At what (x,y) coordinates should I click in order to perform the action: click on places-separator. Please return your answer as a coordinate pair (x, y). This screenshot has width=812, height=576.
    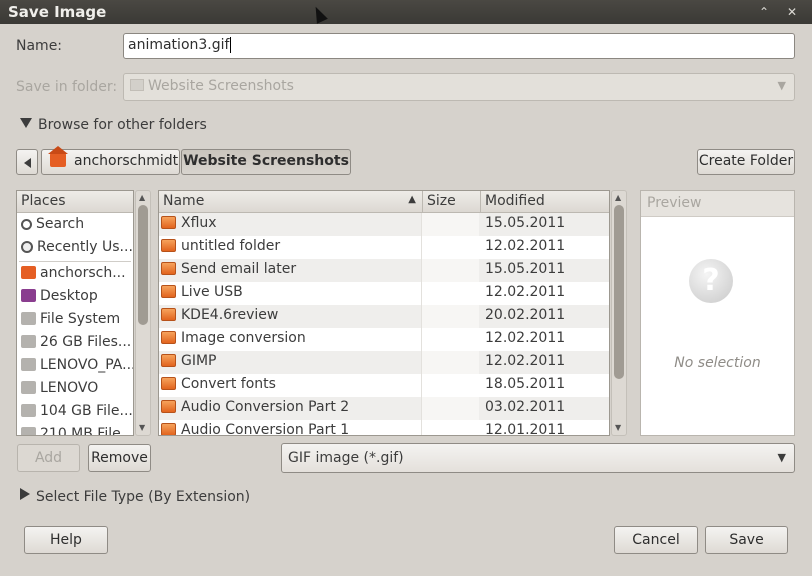
    Looking at the image, I should click on (75, 261).